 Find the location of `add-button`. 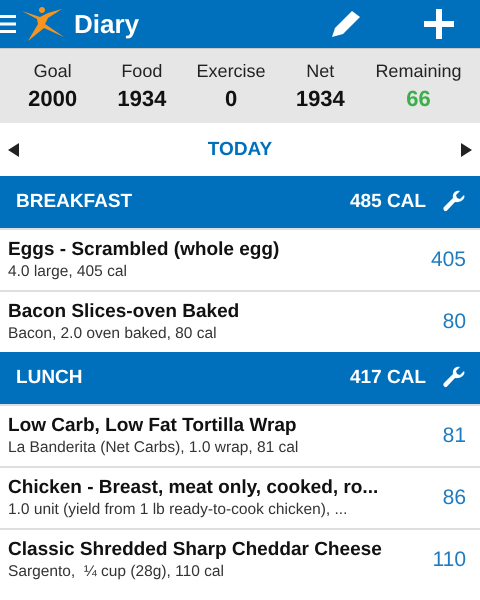

add-button is located at coordinates (439, 24).